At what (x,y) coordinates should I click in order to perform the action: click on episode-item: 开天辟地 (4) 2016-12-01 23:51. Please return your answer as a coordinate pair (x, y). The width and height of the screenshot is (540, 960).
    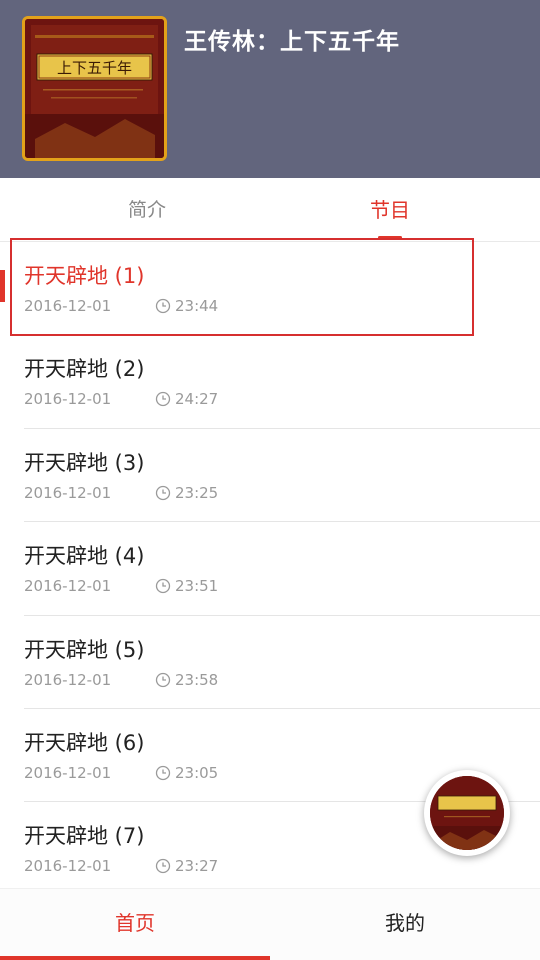
    Looking at the image, I should click on (270, 569).